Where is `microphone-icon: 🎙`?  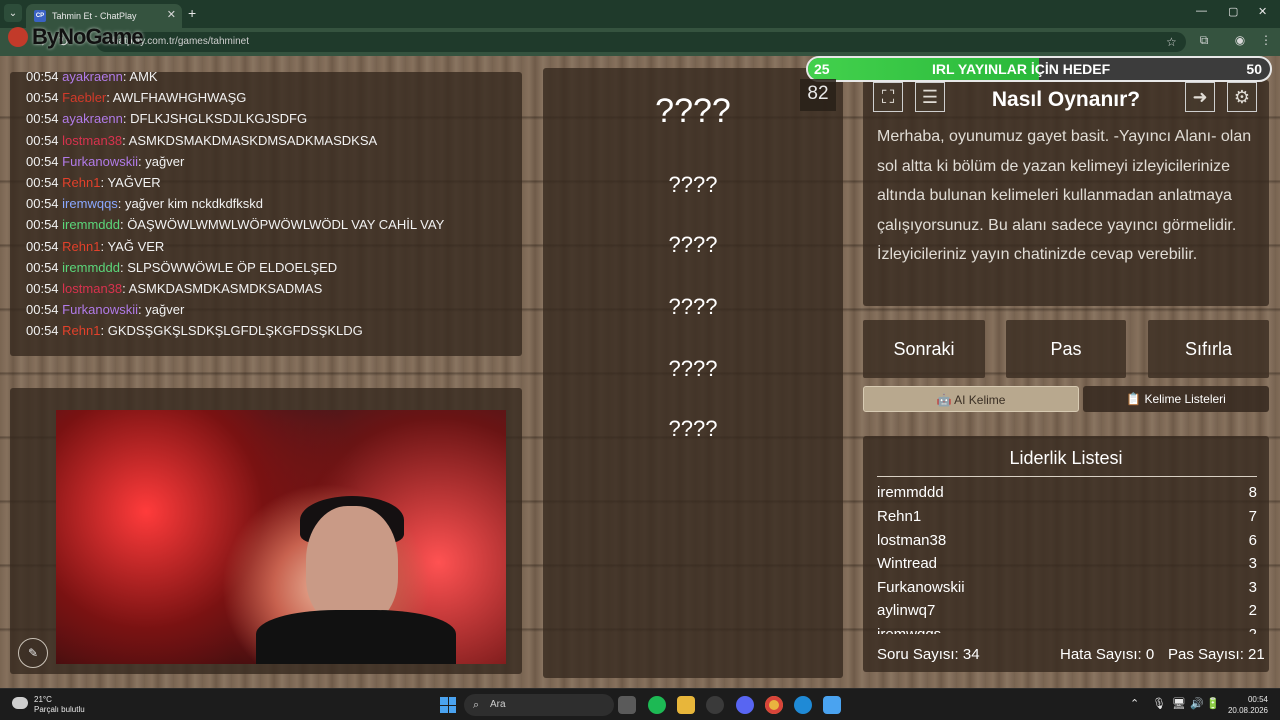 microphone-icon: 🎙 is located at coordinates (1159, 703).